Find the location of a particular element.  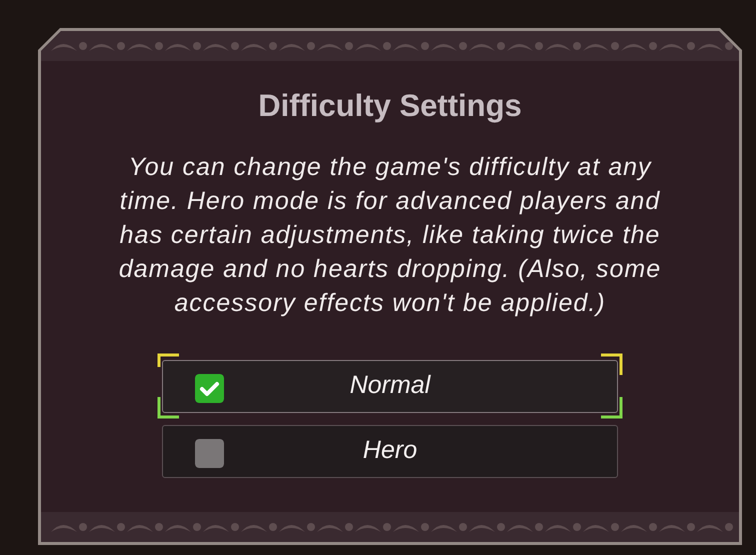

difficulty-option: Hero is located at coordinates (390, 451).